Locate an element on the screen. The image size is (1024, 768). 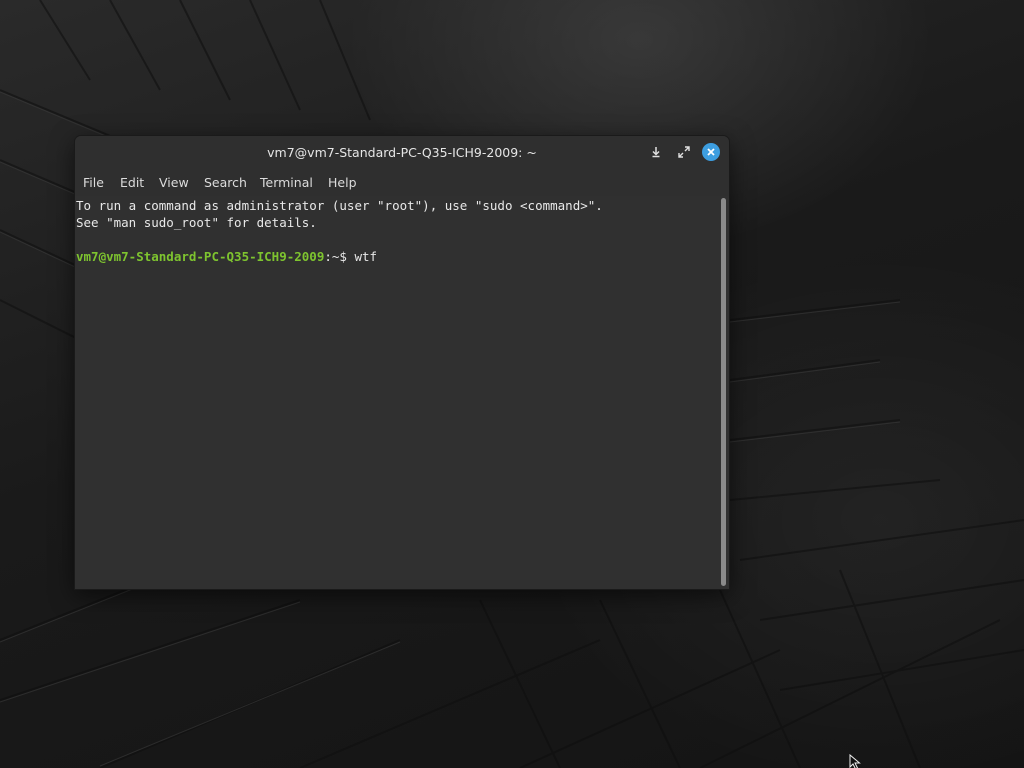
terminal-line-man-hint: See "man sudo_root" for details. is located at coordinates (196, 222).